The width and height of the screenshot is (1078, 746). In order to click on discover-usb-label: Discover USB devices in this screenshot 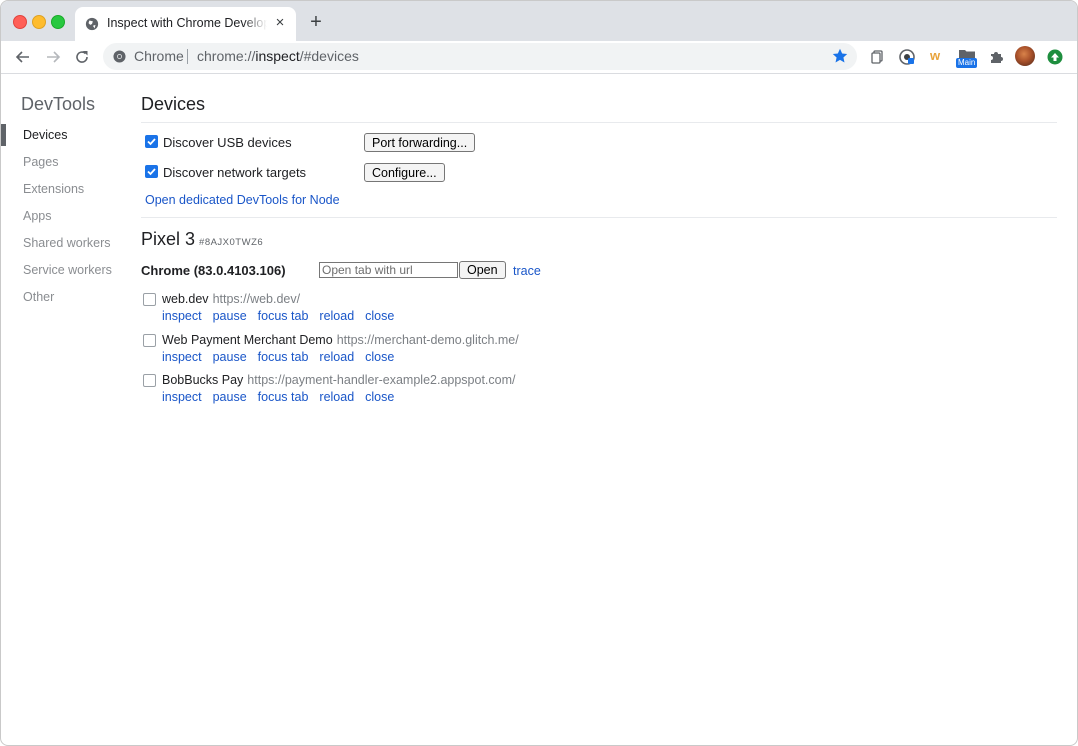, I will do `click(227, 142)`.